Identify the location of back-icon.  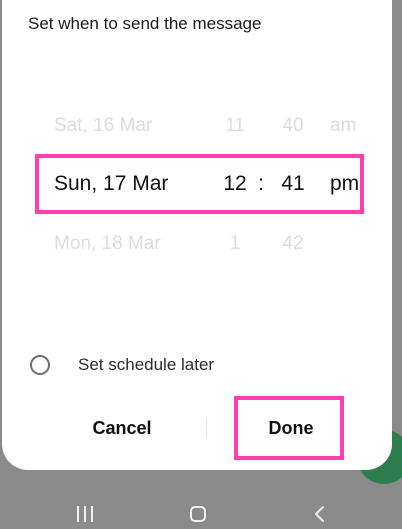
(320, 514).